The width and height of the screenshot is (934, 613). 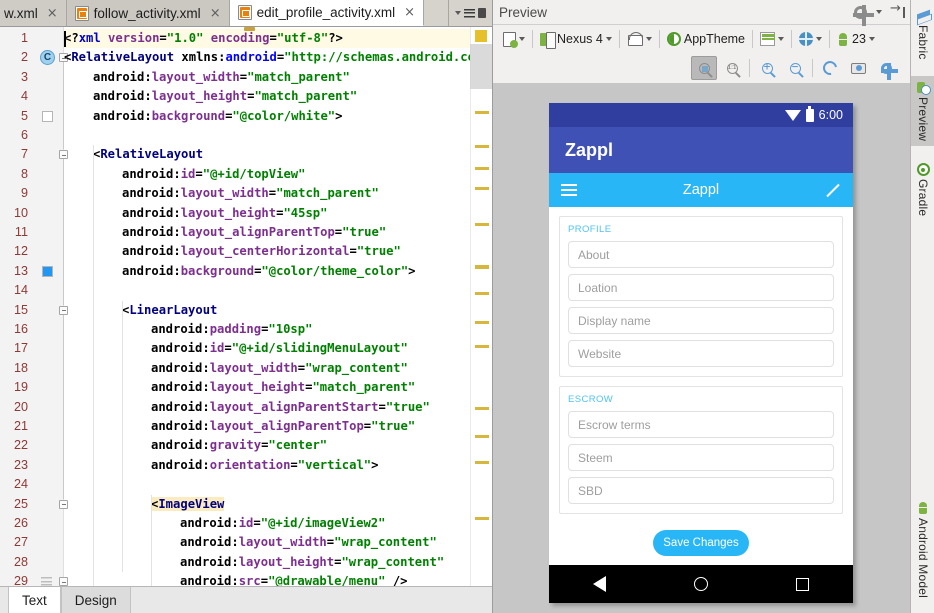 I want to click on code-line: android:orientation="vertical">, so click(x=264, y=465).